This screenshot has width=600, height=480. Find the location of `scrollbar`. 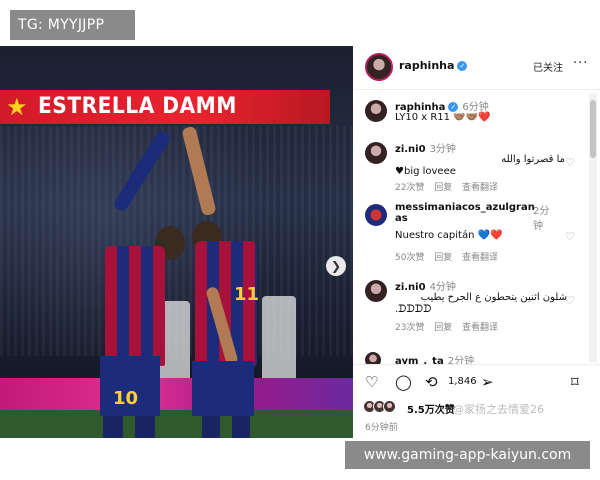

scrollbar is located at coordinates (593, 228).